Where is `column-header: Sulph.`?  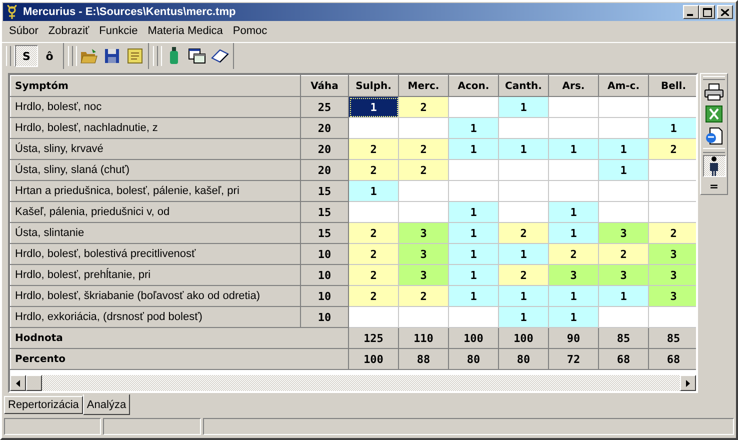 column-header: Sulph. is located at coordinates (373, 86).